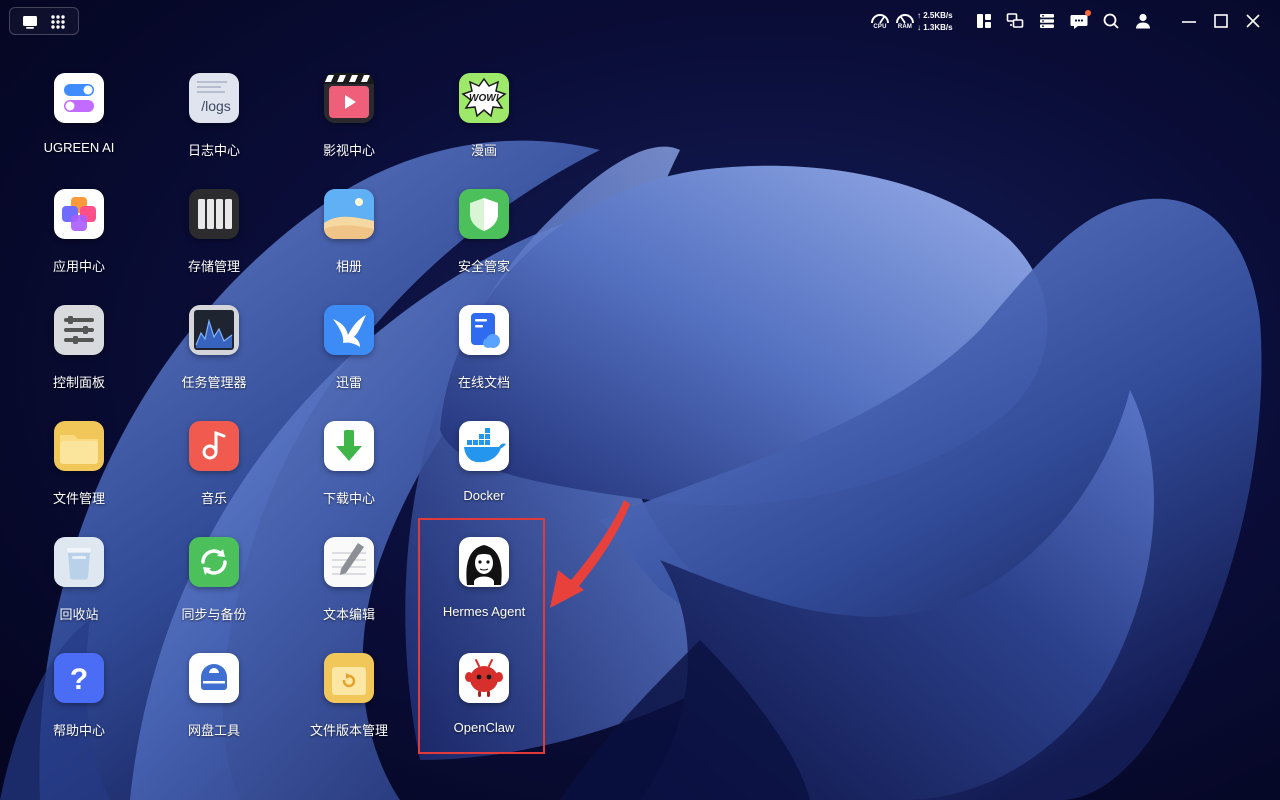  I want to click on app-ugreen-ai: UGREEN AI, so click(79, 123).